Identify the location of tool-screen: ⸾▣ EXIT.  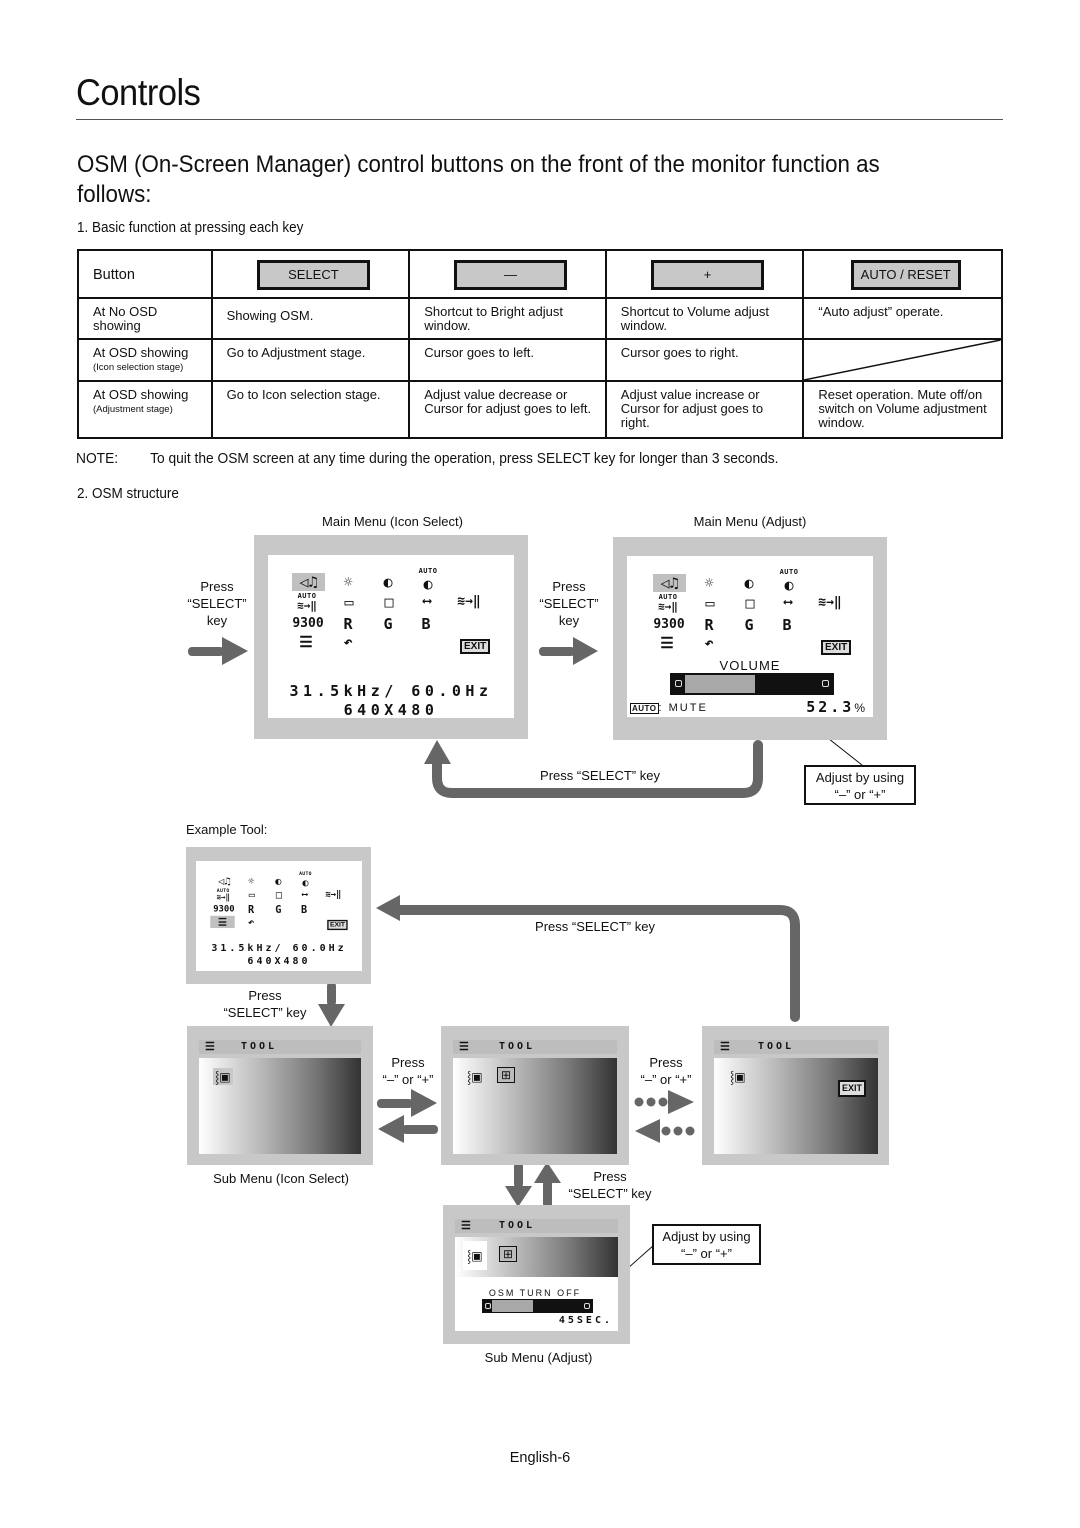
(796, 1106).